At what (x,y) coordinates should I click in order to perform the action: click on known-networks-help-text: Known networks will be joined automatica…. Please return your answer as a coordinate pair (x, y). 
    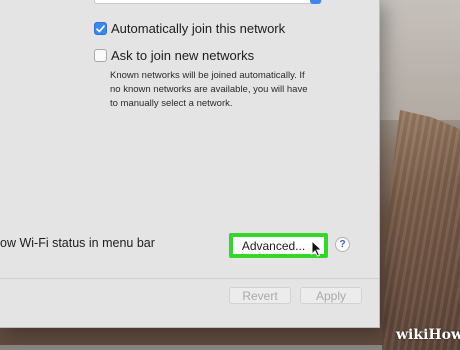
    Looking at the image, I should click on (217, 90).